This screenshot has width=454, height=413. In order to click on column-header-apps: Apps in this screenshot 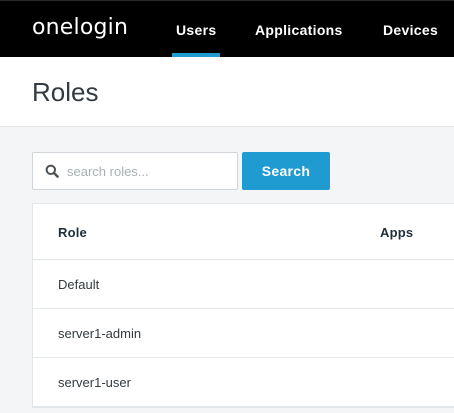, I will do `click(396, 232)`.